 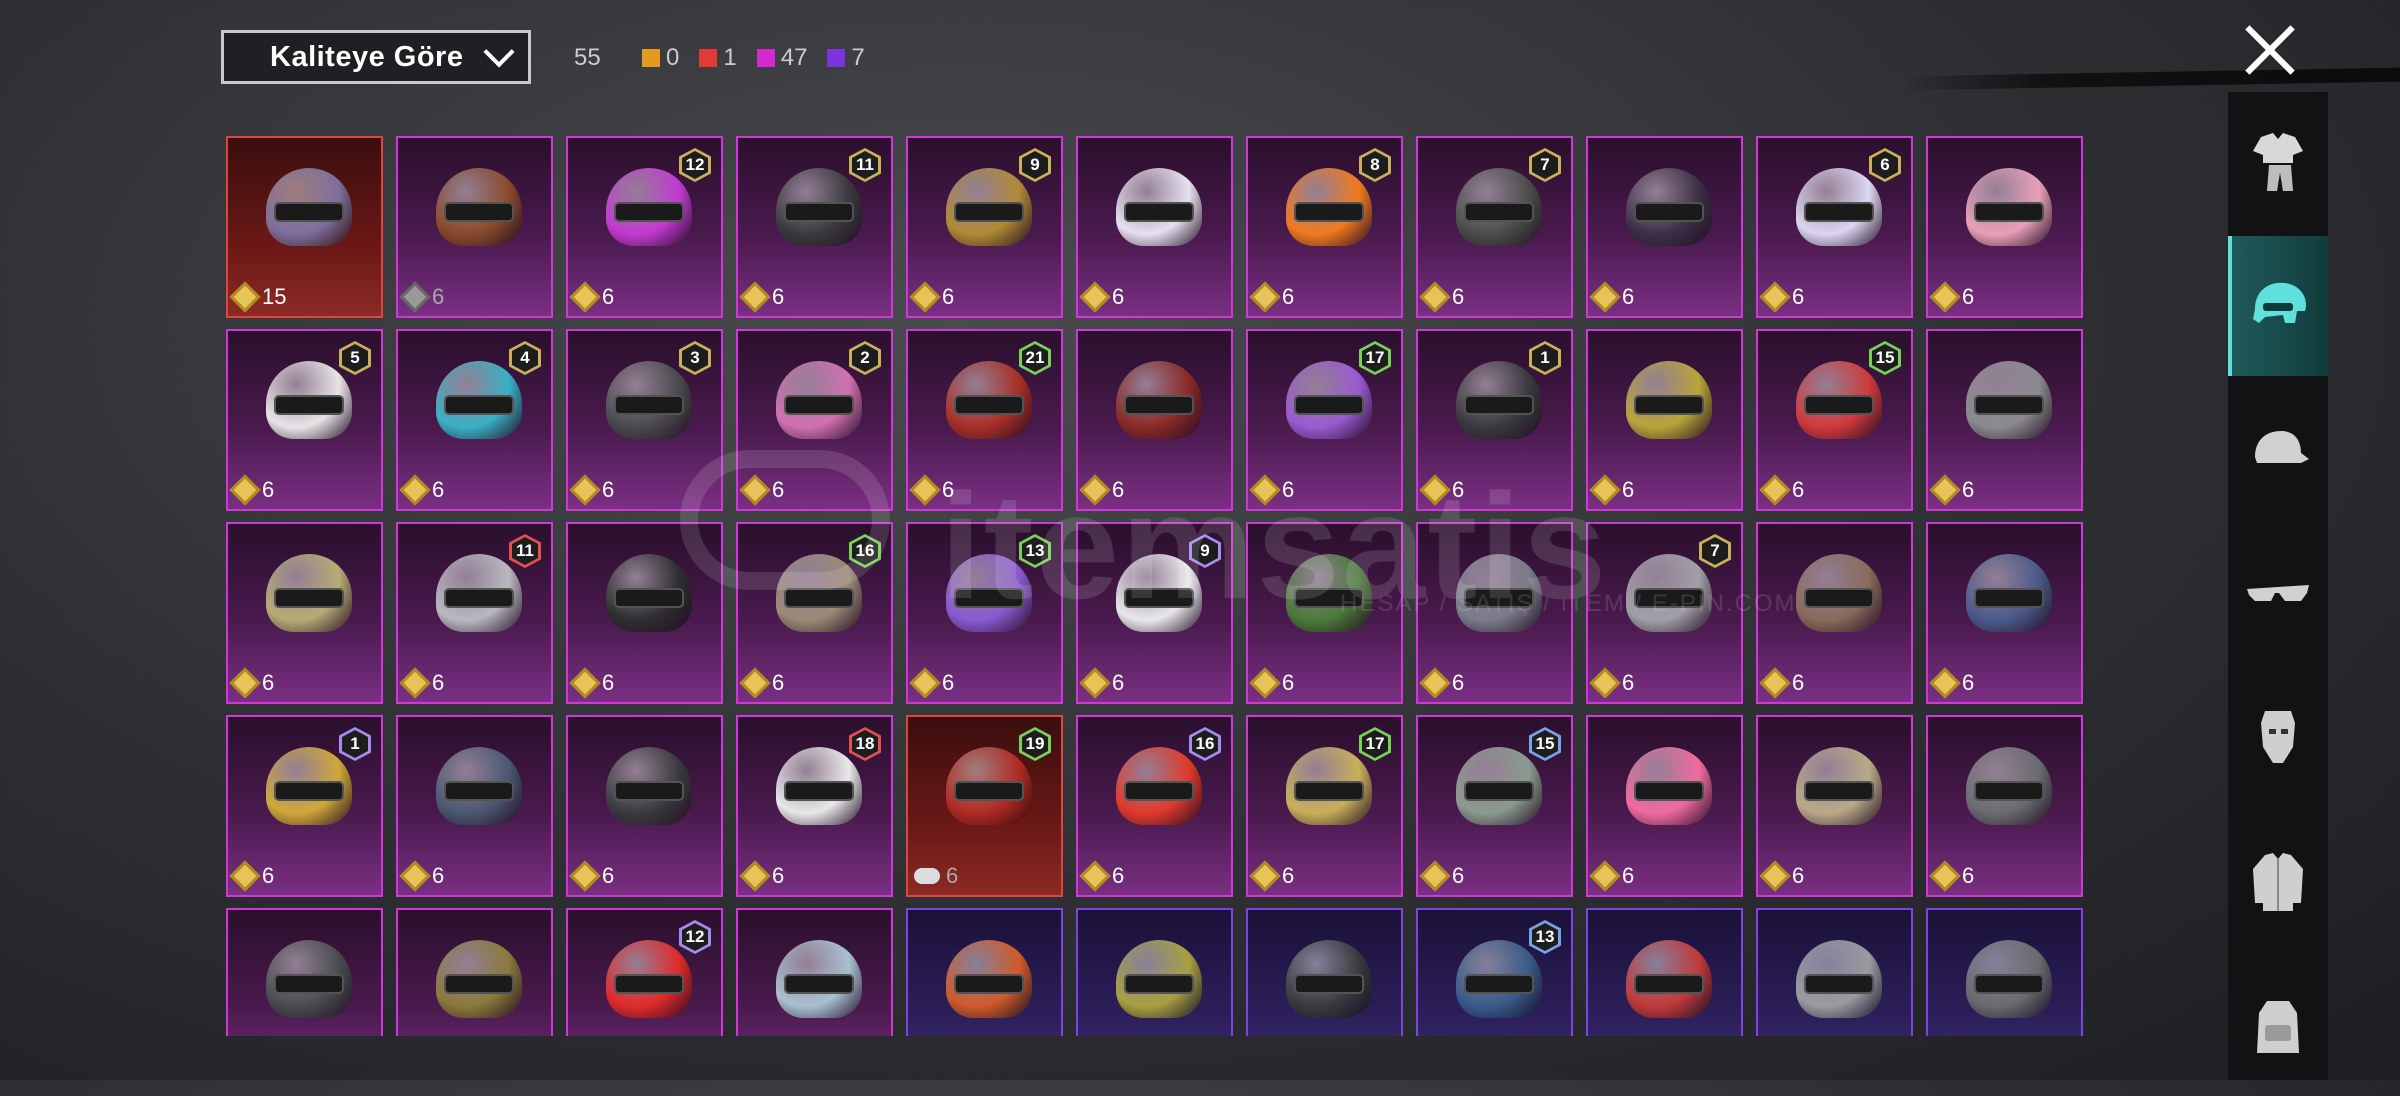 What do you see at coordinates (814, 806) in the screenshot?
I see `inventory-item: 18 6` at bounding box center [814, 806].